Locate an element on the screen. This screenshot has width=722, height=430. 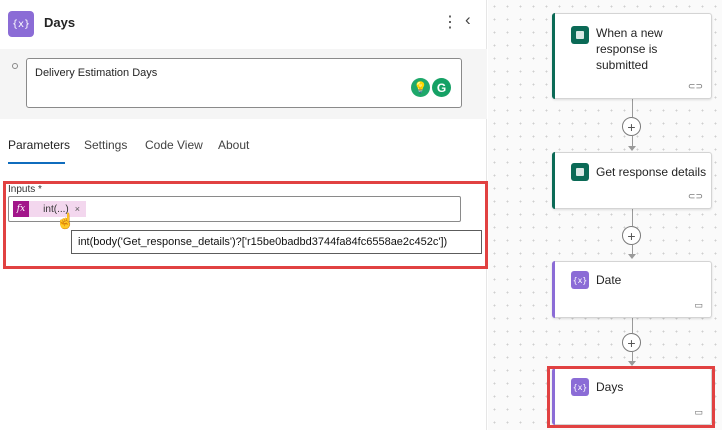
panel-tabs: Parameters Settings Code View About is located at coordinates (243, 151).